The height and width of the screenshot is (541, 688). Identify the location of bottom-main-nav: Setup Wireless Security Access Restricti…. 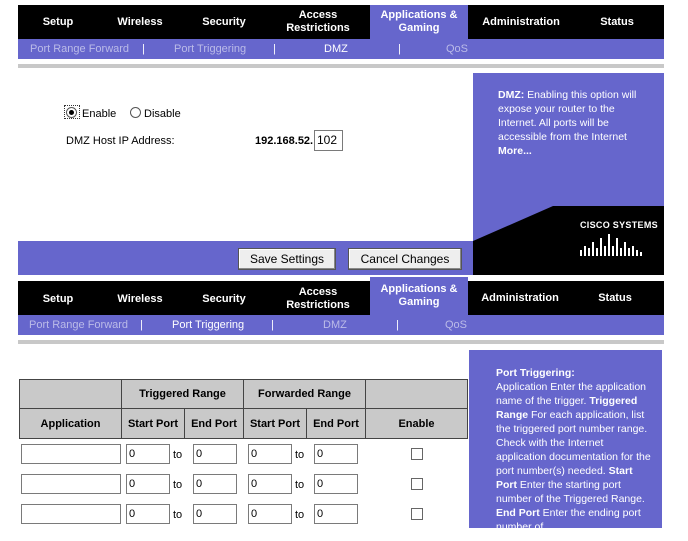
(341, 296).